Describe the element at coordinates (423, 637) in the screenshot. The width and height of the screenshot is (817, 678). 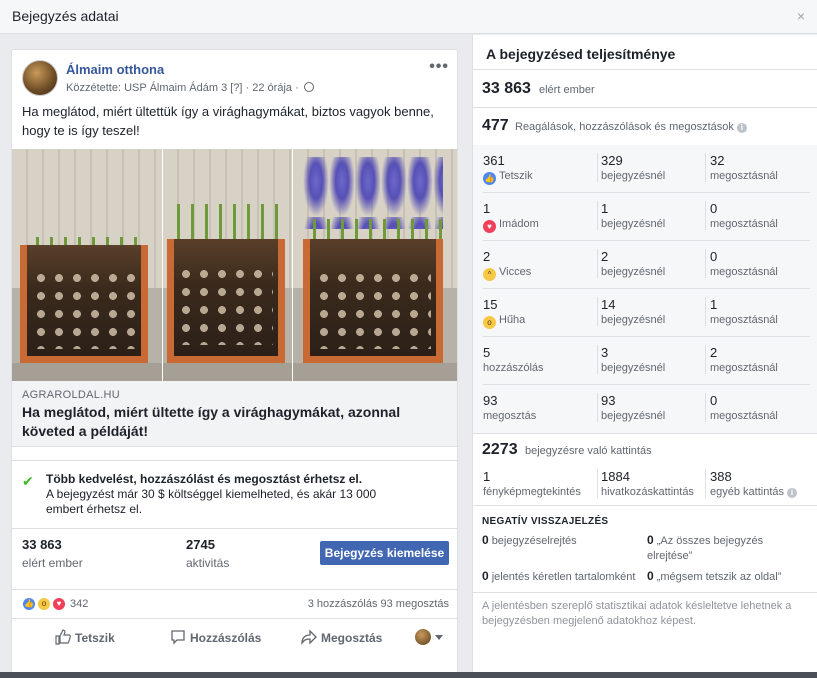
I see `page-mini-avatar` at that location.